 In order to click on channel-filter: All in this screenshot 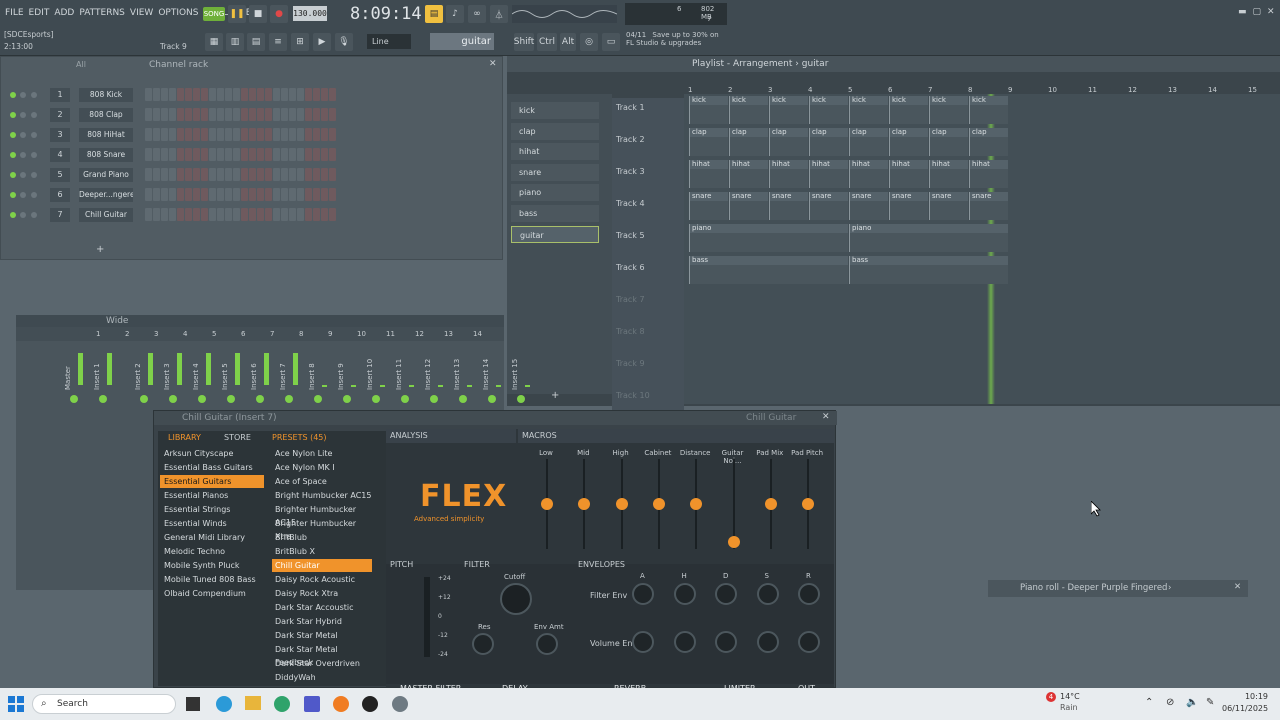, I will do `click(81, 64)`.